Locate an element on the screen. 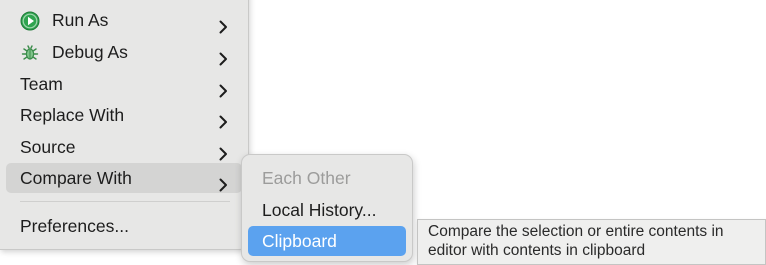  menu-item-label: Source is located at coordinates (48, 147).